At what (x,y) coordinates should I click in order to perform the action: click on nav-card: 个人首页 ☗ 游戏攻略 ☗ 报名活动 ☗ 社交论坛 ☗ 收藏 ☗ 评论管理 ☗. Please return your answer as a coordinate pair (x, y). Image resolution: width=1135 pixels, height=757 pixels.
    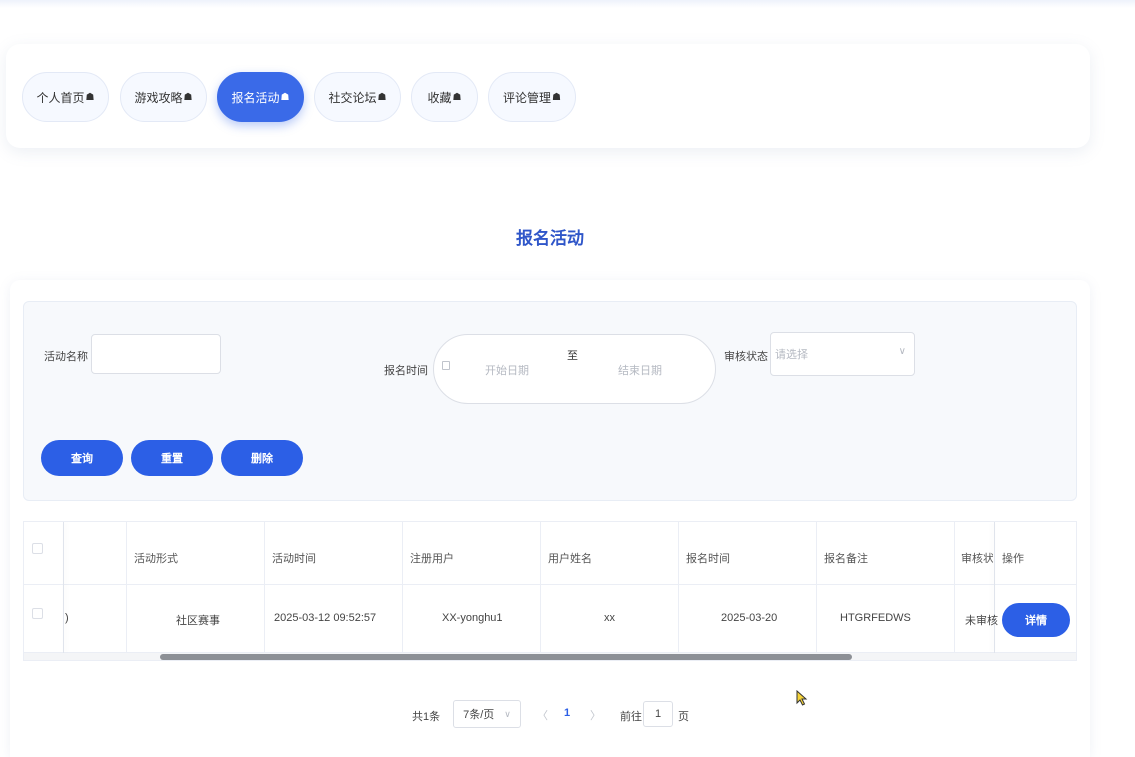
    Looking at the image, I should click on (548, 96).